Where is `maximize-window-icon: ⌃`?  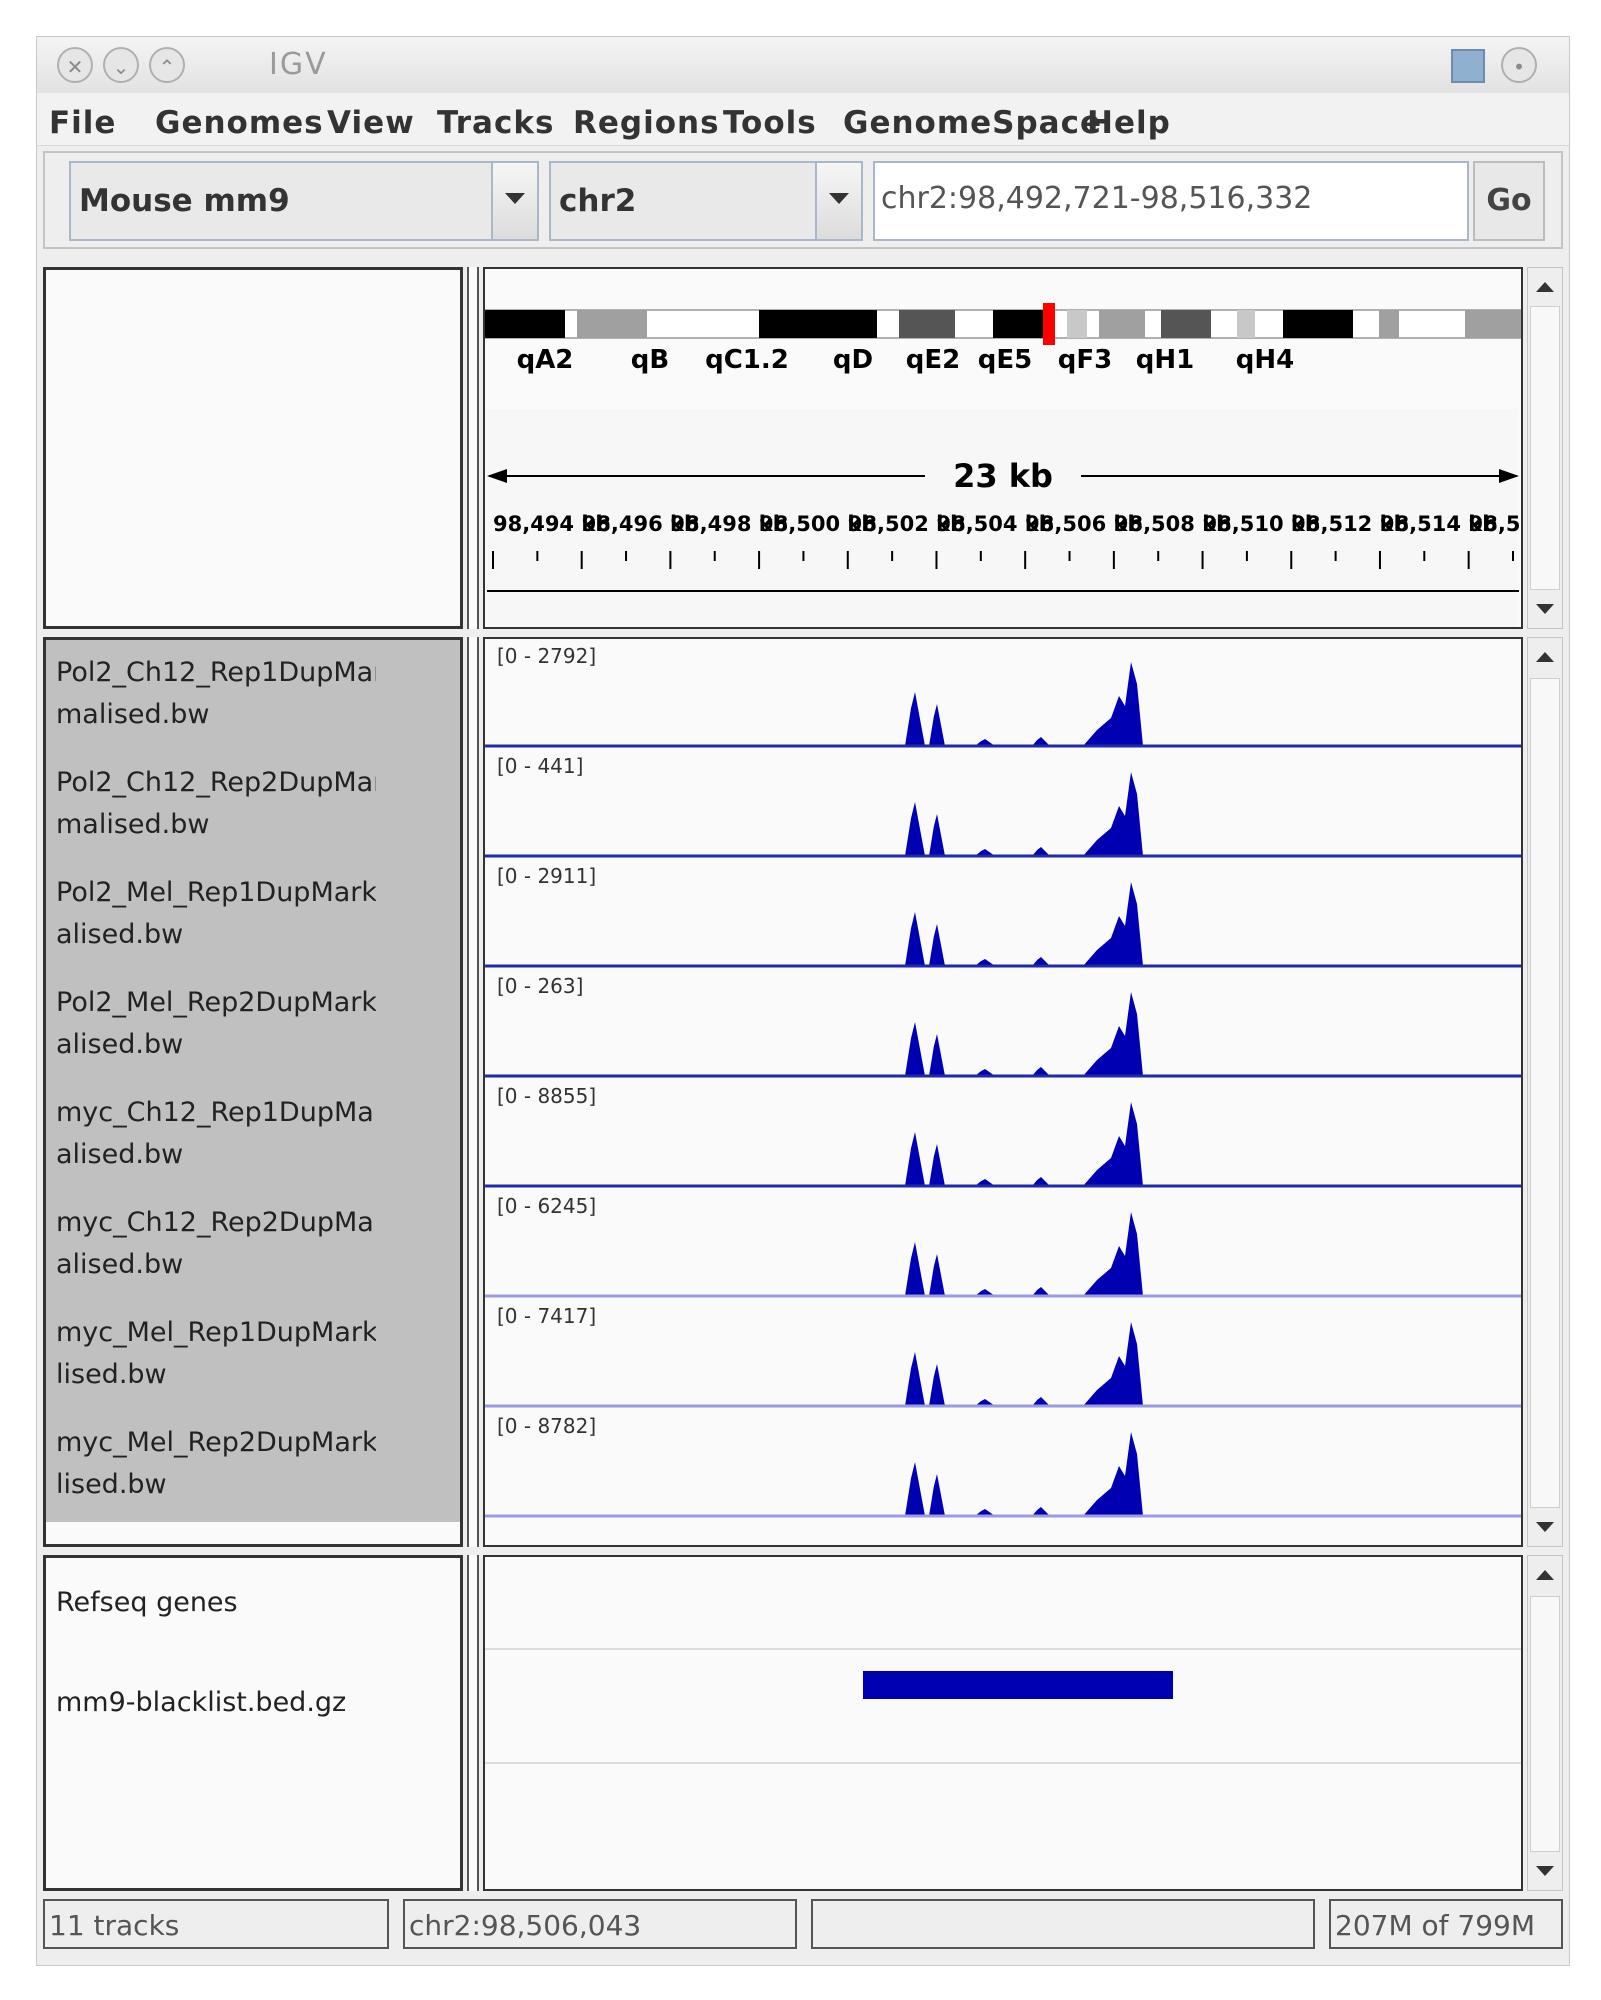
maximize-window-icon: ⌃ is located at coordinates (167, 65).